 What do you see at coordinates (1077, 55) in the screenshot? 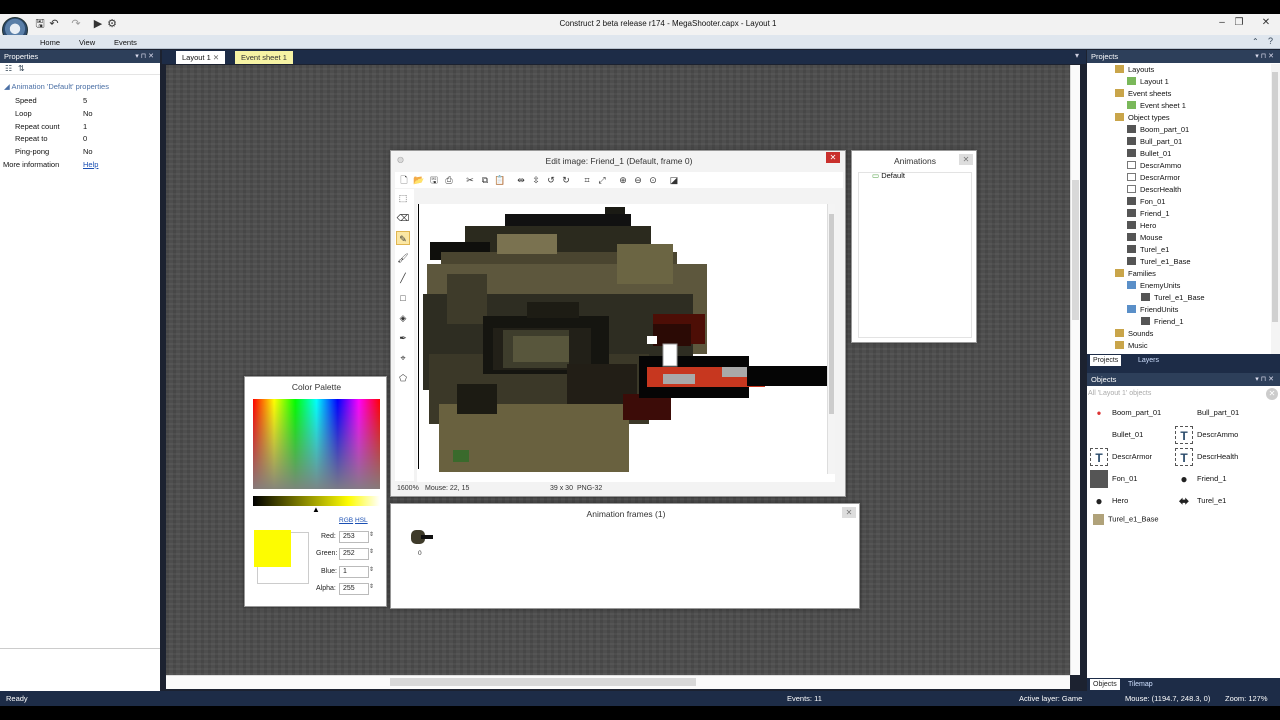
I see `tab-dropdown-icon: ▾` at bounding box center [1077, 55].